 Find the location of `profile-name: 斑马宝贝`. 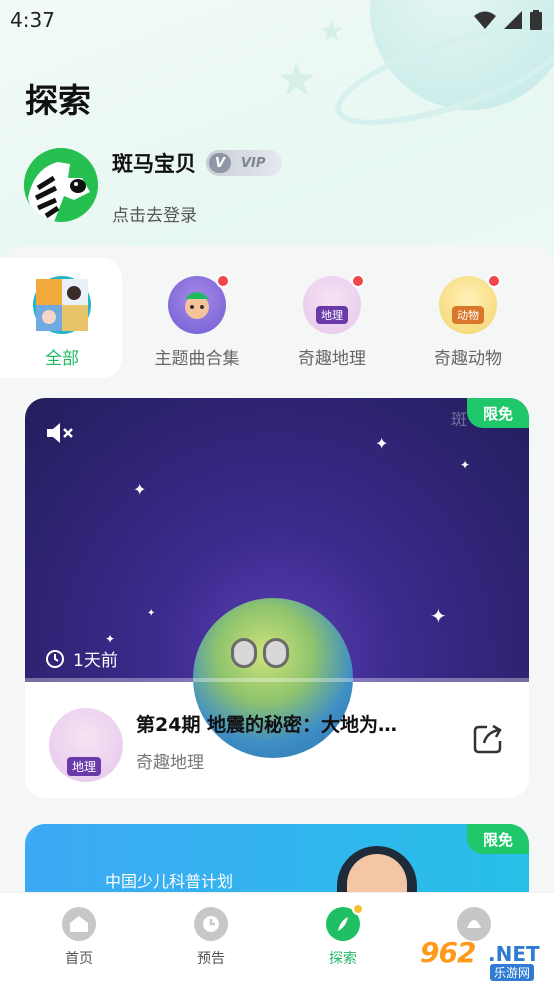

profile-name: 斑马宝贝 is located at coordinates (154, 164).